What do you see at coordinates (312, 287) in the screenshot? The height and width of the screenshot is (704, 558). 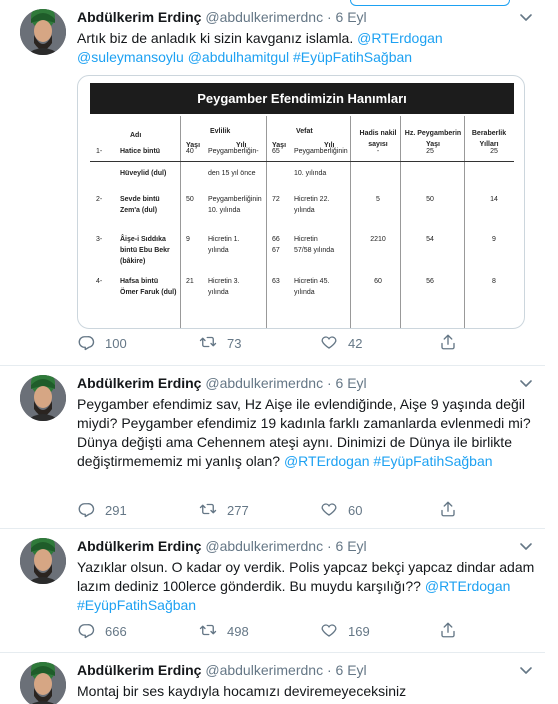 I see `table-cell-ve_yil: Hicretin 45. yılında` at bounding box center [312, 287].